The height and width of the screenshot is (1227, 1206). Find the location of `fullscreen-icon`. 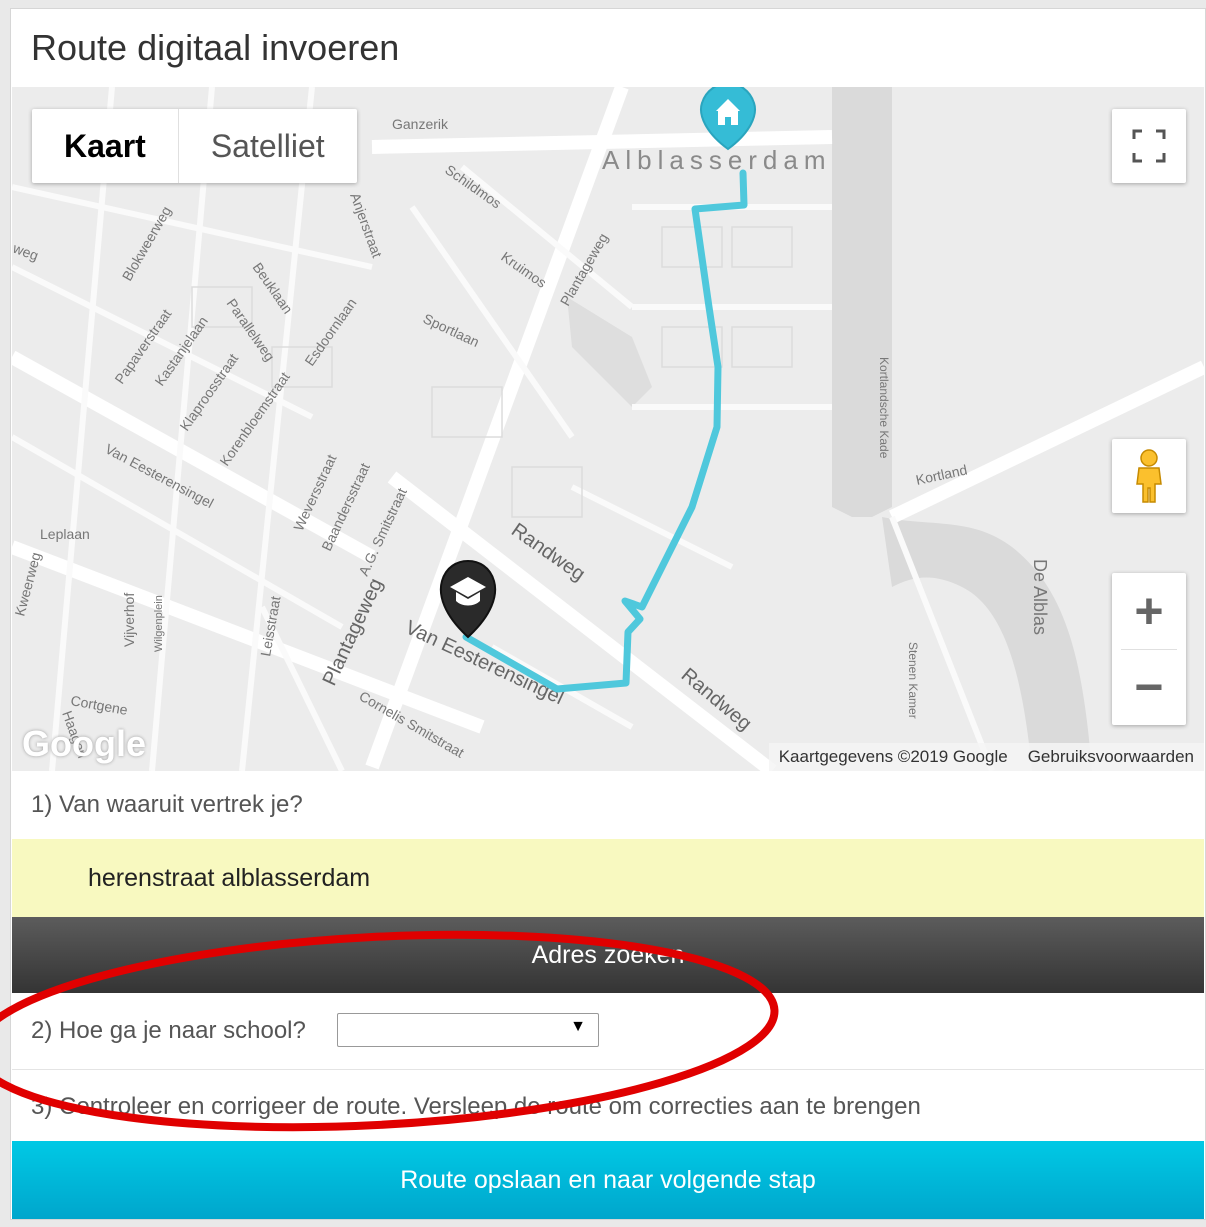

fullscreen-icon is located at coordinates (1149, 146).